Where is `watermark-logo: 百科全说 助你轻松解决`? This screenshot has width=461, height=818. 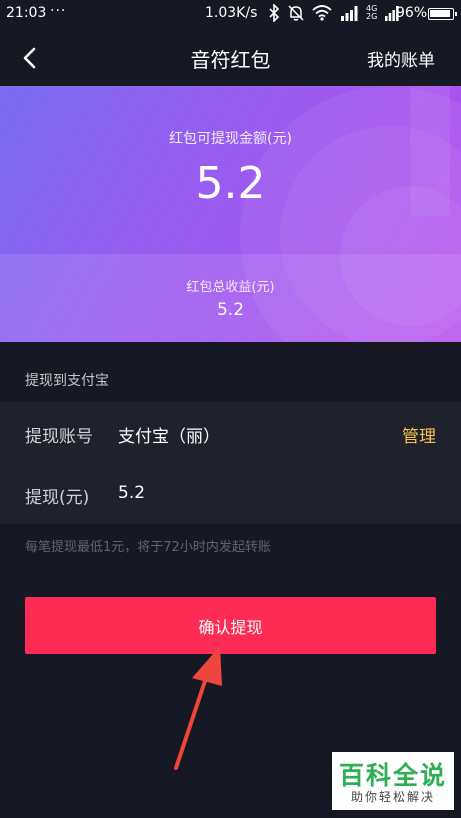 watermark-logo: 百科全说 助你轻松解决 is located at coordinates (393, 781).